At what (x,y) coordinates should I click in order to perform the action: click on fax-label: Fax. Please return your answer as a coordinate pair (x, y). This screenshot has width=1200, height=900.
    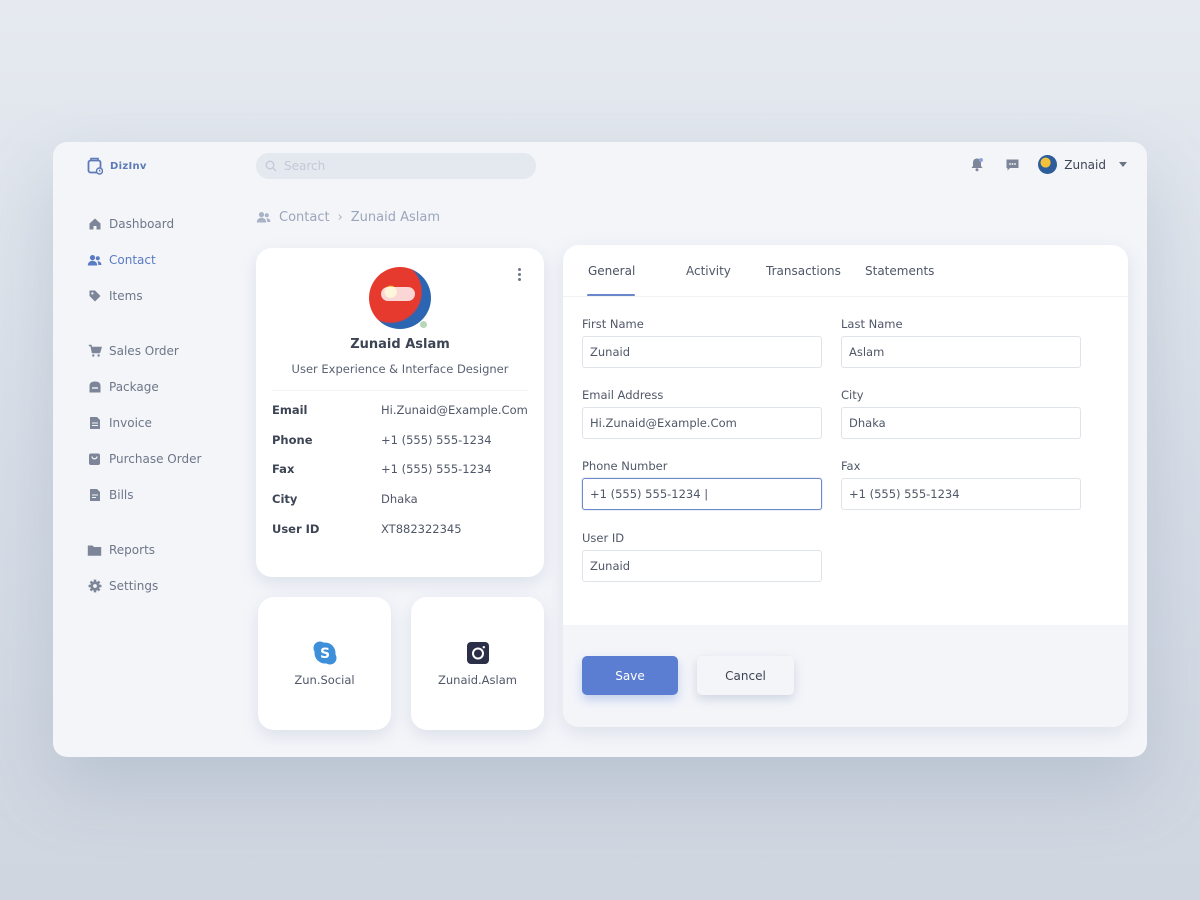
    Looking at the image, I should click on (851, 466).